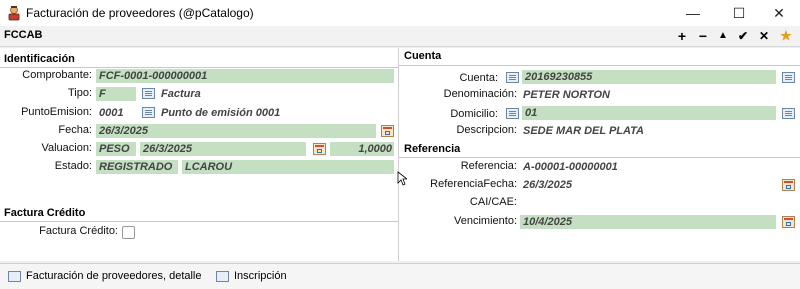 The width and height of the screenshot is (800, 289). I want to click on form-code: FCCAB, so click(23, 35).